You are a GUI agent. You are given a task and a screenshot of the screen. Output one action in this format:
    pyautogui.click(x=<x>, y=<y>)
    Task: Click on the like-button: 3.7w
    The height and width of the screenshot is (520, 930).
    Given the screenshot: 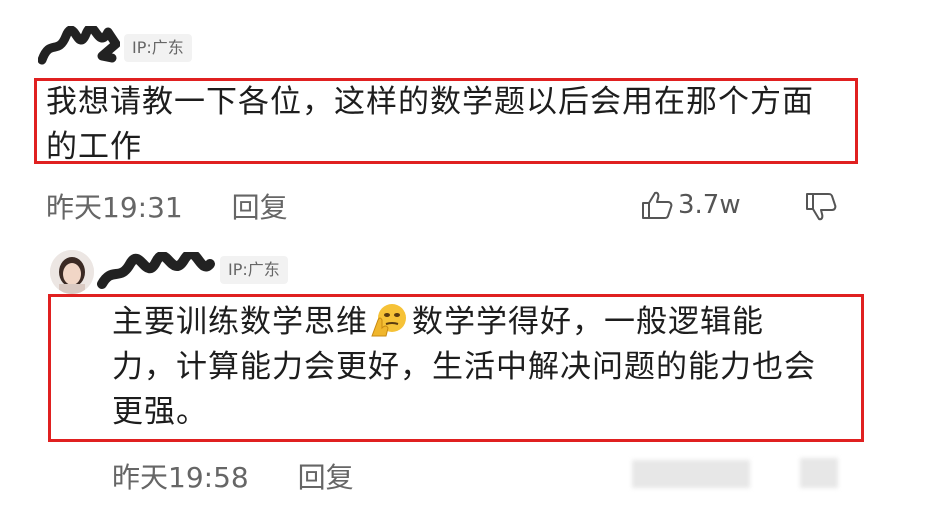 What is the action you would take?
    pyautogui.click(x=690, y=205)
    